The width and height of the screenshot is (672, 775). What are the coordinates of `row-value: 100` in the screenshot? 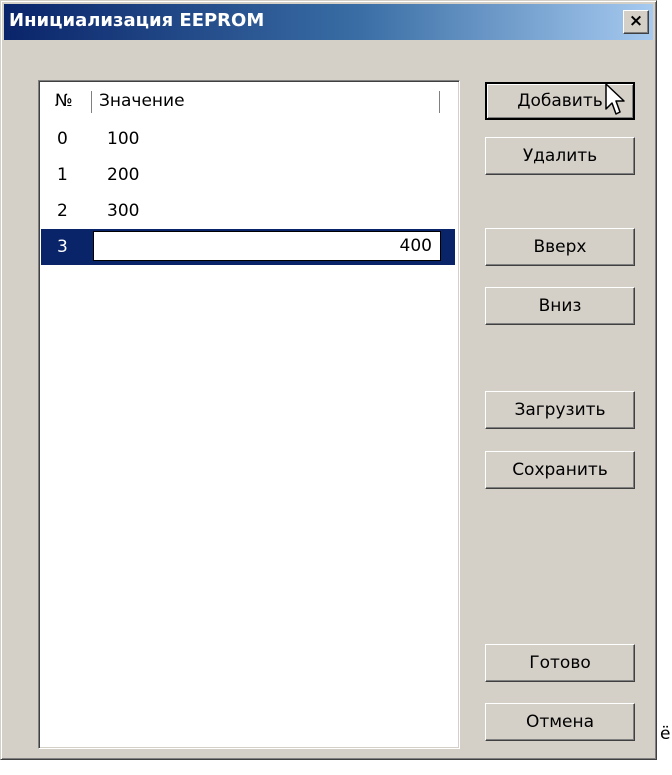 It's located at (123, 139).